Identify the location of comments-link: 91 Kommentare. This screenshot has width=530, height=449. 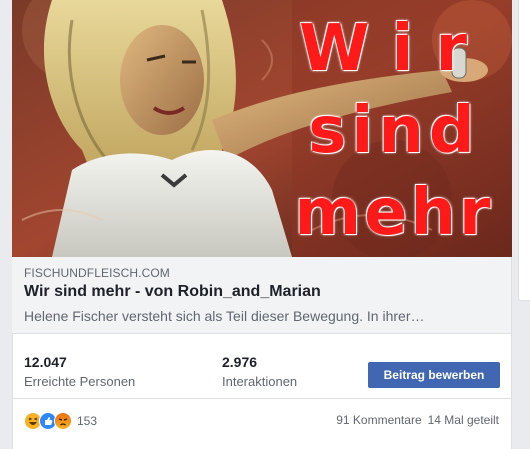
(378, 420).